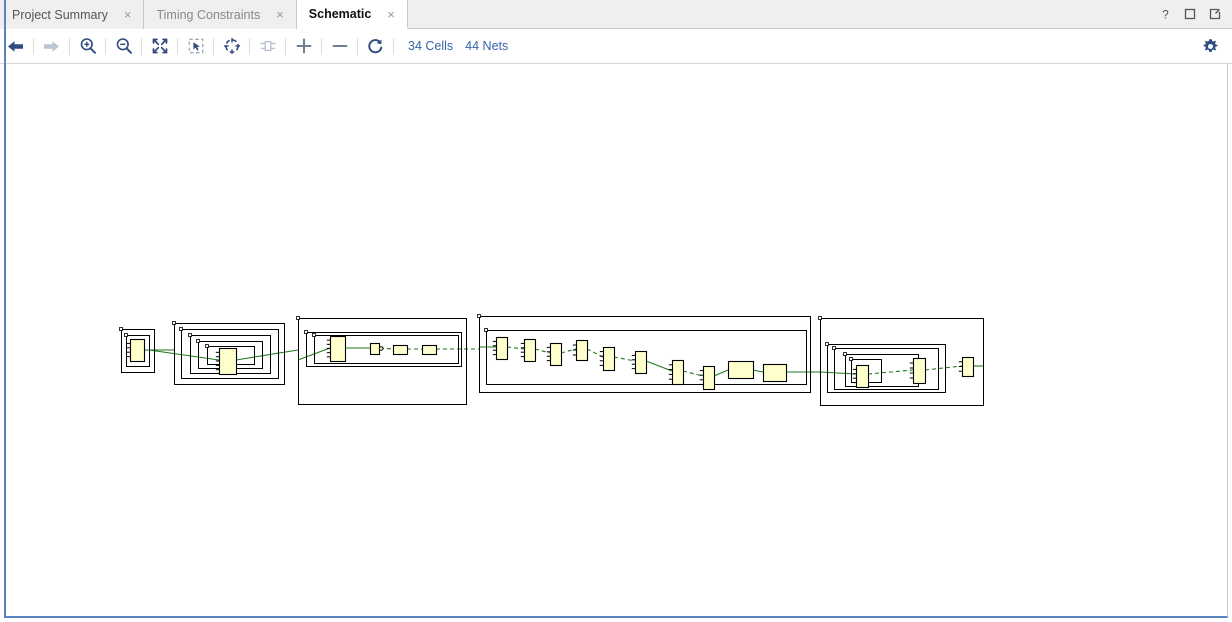 This screenshot has width=1232, height=622. I want to click on cell-4-body, so click(375, 349).